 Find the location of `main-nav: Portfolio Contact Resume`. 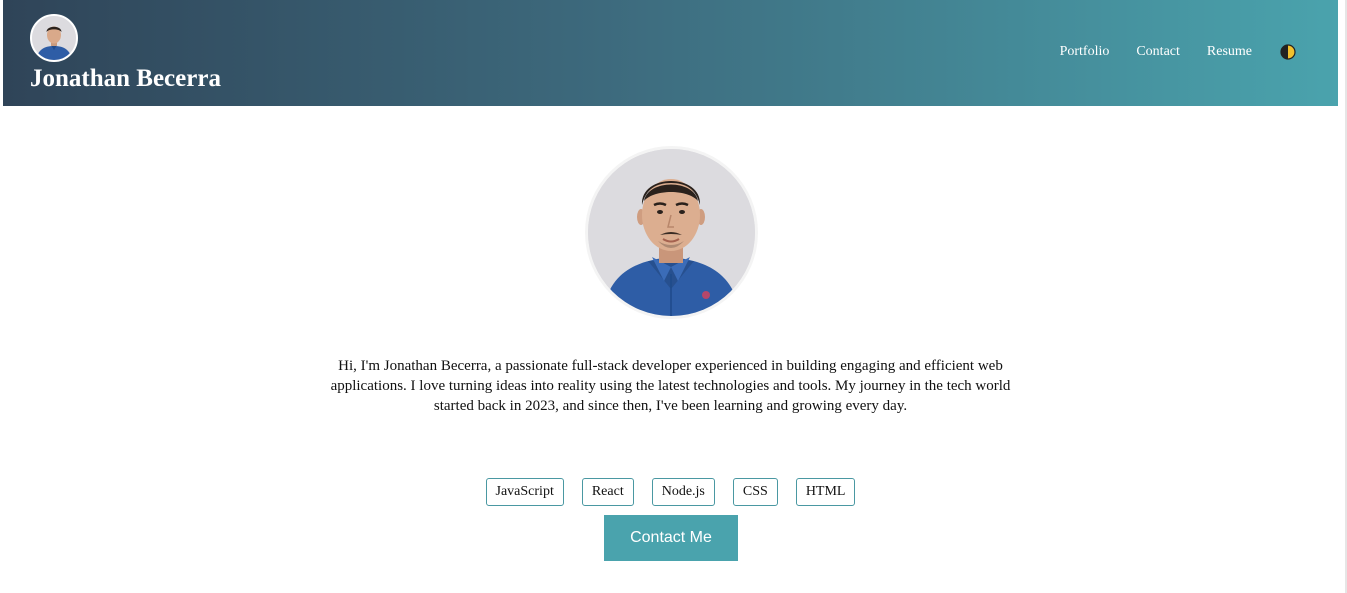

main-nav: Portfolio Contact Resume is located at coordinates (1164, 52).